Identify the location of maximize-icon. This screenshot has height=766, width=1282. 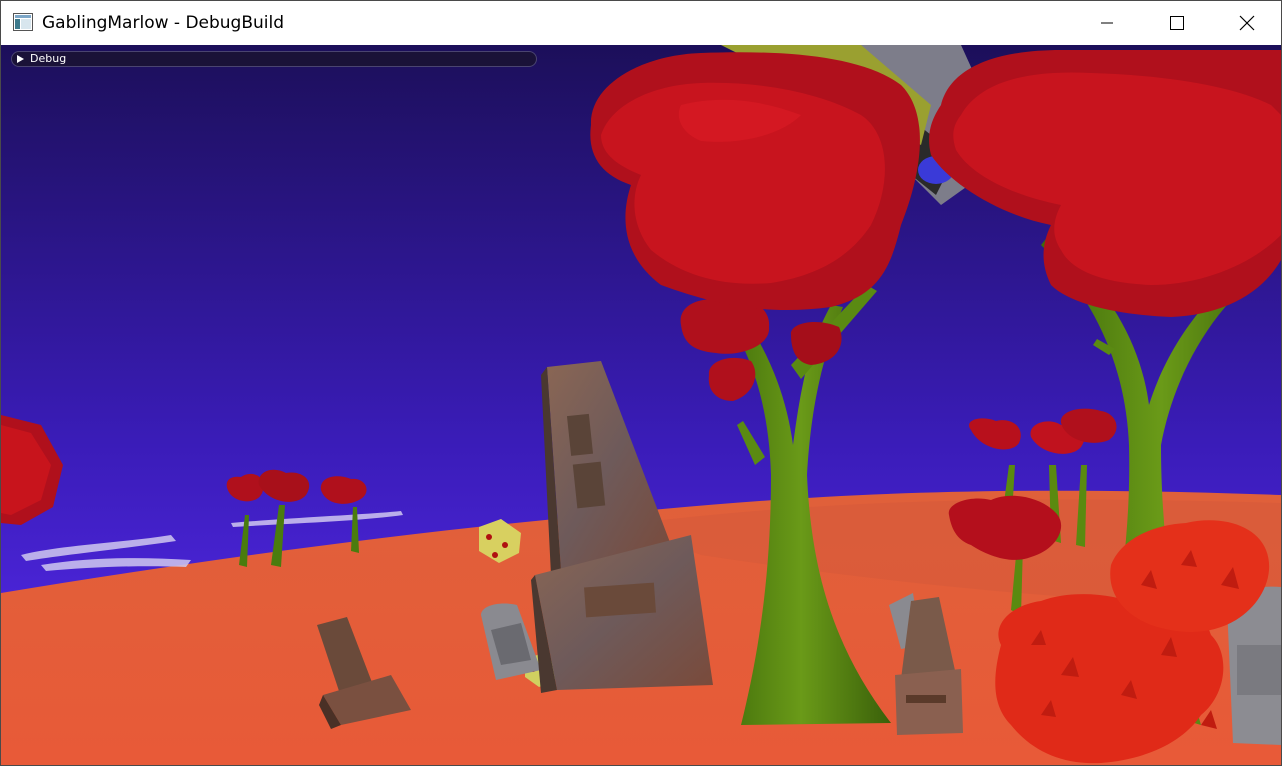
(1177, 23).